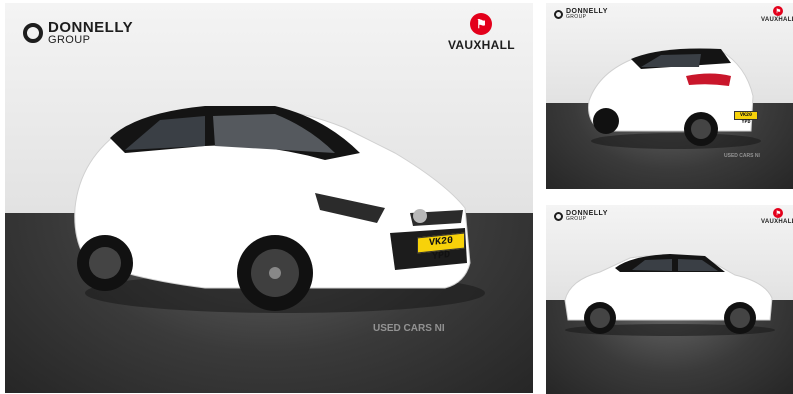  Describe the element at coordinates (746, 118) in the screenshot. I see `number-plate: VK20 YPD` at that location.